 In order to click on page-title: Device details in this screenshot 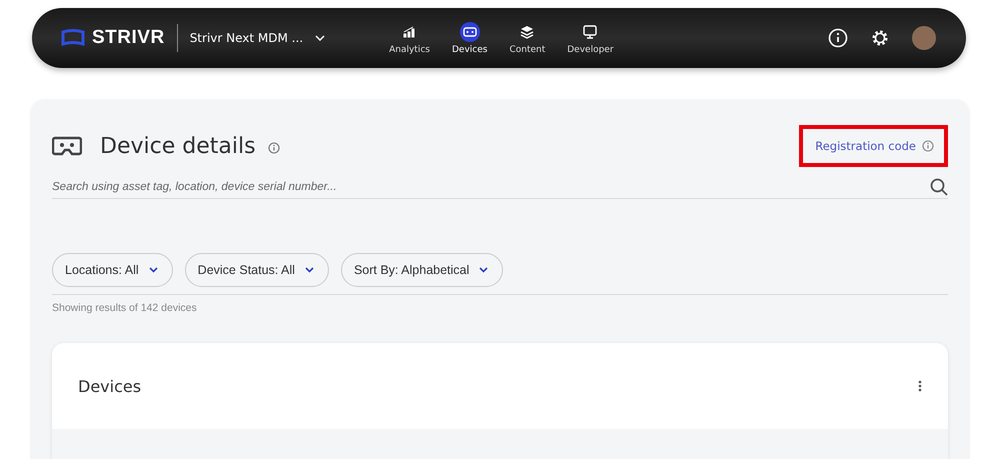, I will do `click(178, 146)`.